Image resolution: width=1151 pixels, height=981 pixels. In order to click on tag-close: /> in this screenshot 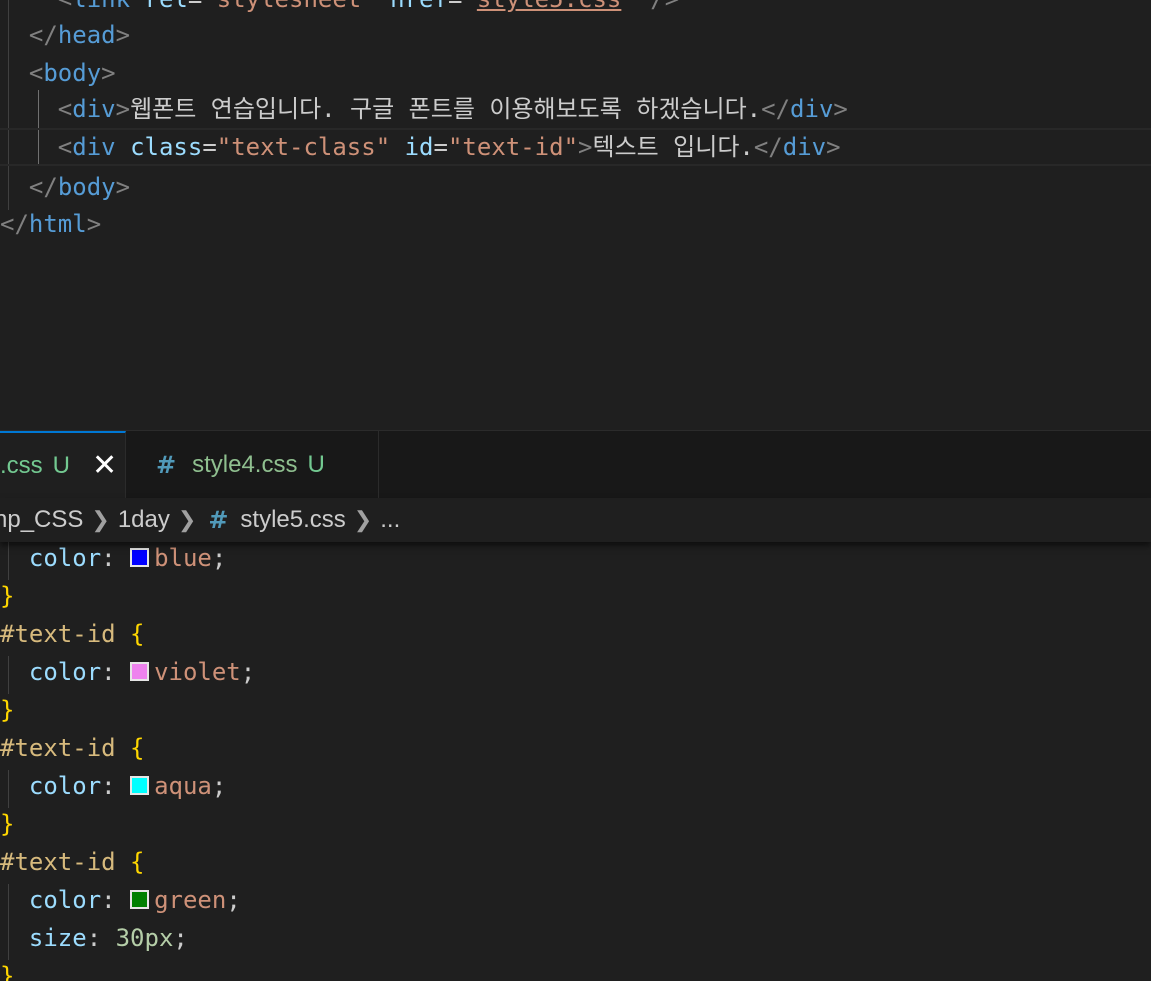, I will do `click(664, 6)`.